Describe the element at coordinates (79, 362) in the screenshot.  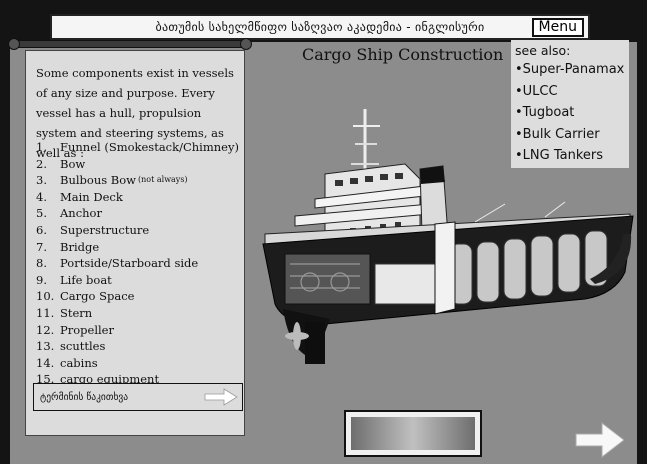
I see `component-label: cabins` at that location.